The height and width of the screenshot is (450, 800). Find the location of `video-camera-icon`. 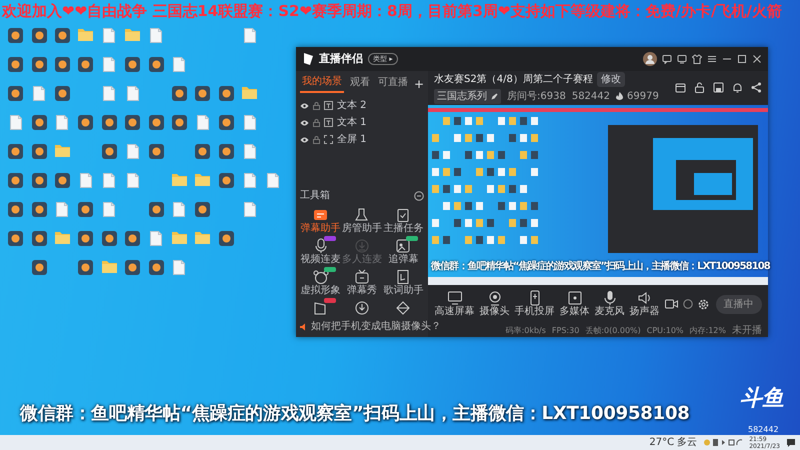

video-camera-icon is located at coordinates (671, 304).